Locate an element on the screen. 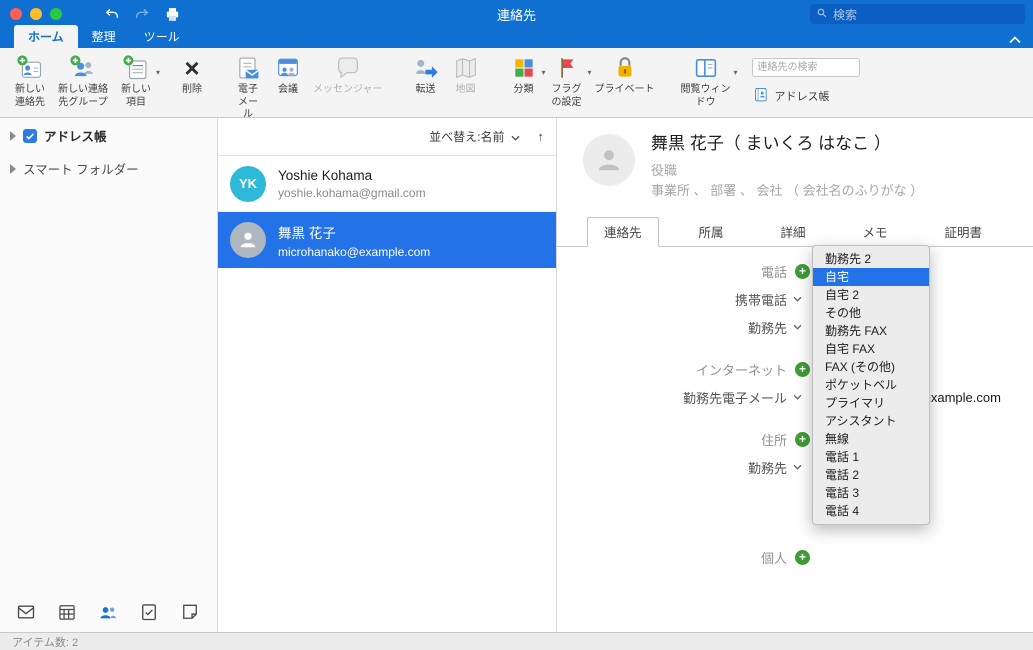 The width and height of the screenshot is (1033, 650). email-icon is located at coordinates (248, 68).